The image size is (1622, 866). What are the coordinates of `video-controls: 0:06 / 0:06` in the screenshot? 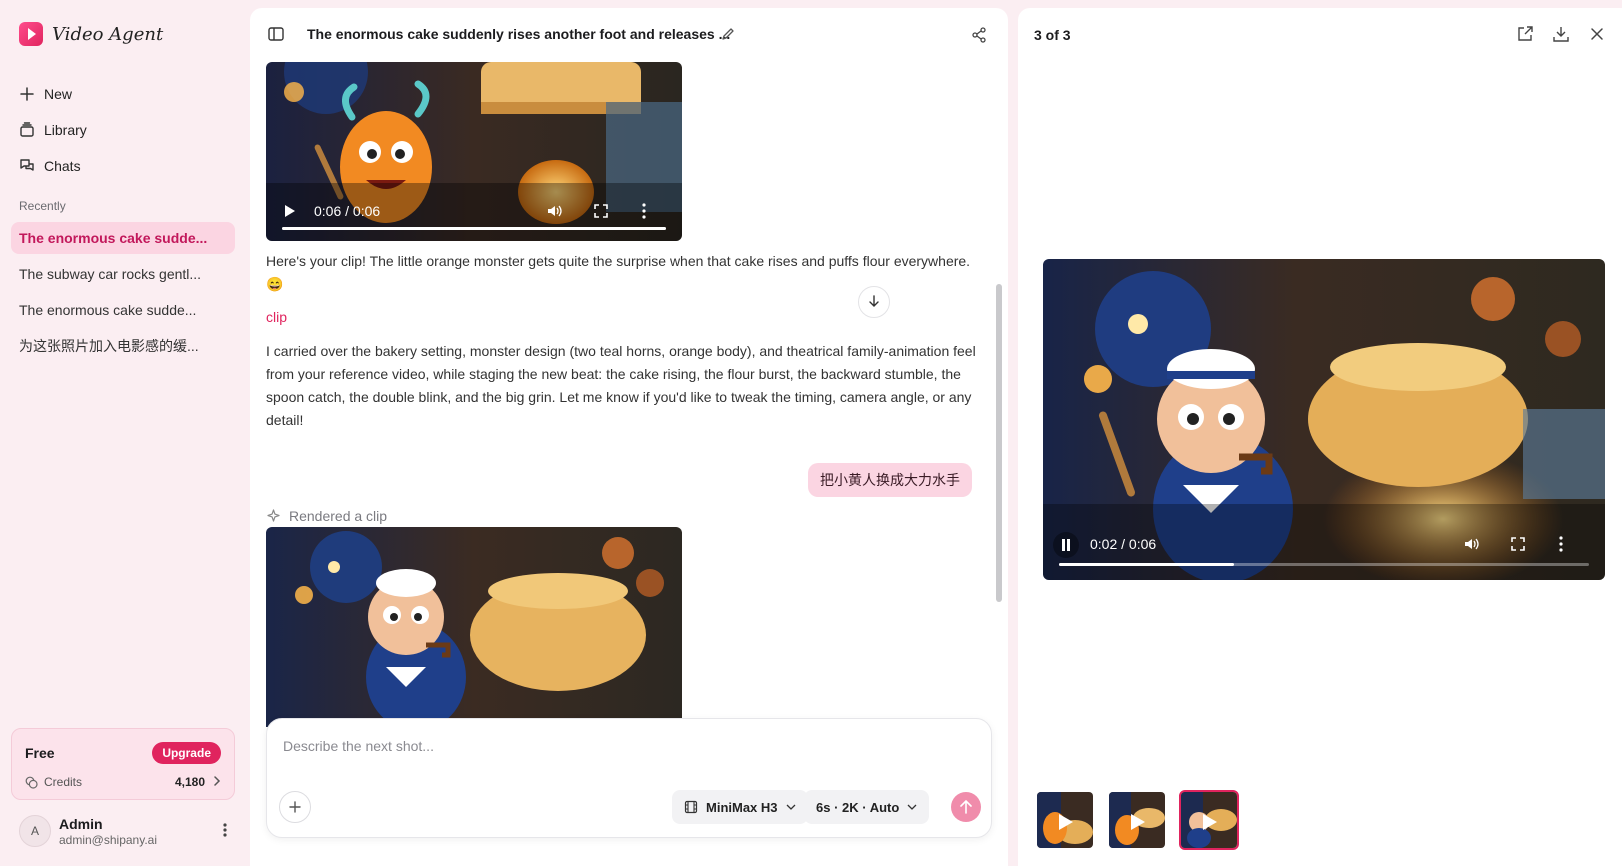 It's located at (474, 212).